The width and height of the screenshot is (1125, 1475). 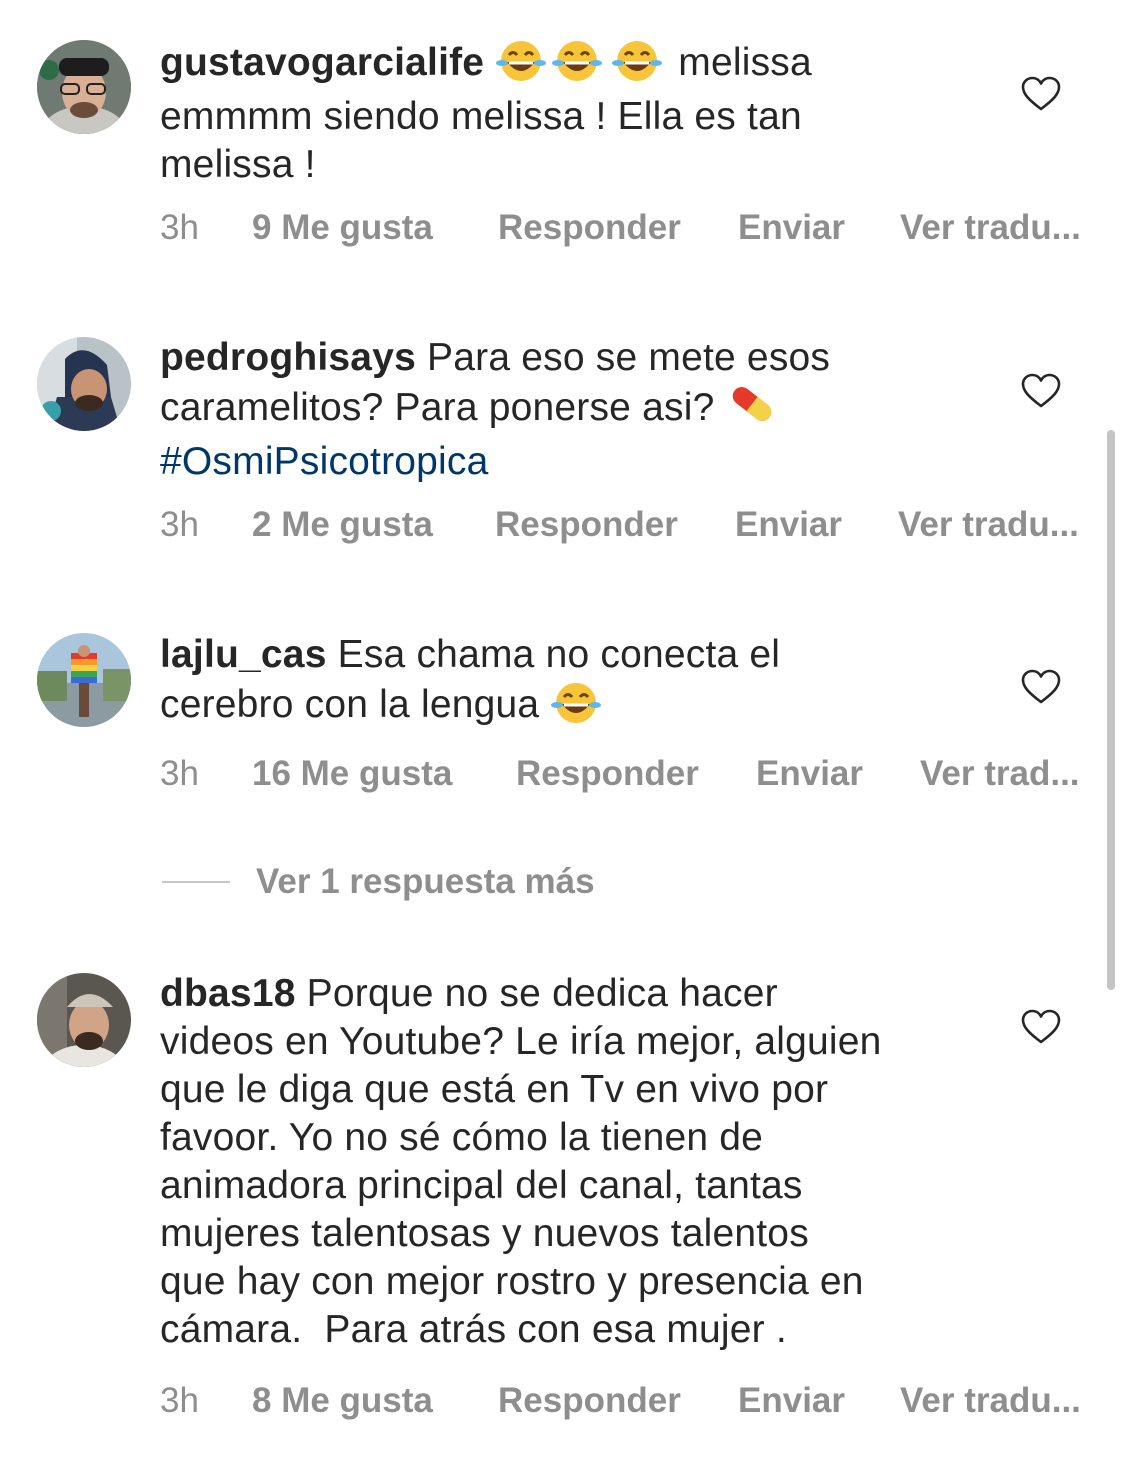 What do you see at coordinates (1111, 710) in the screenshot?
I see `scrollbar` at bounding box center [1111, 710].